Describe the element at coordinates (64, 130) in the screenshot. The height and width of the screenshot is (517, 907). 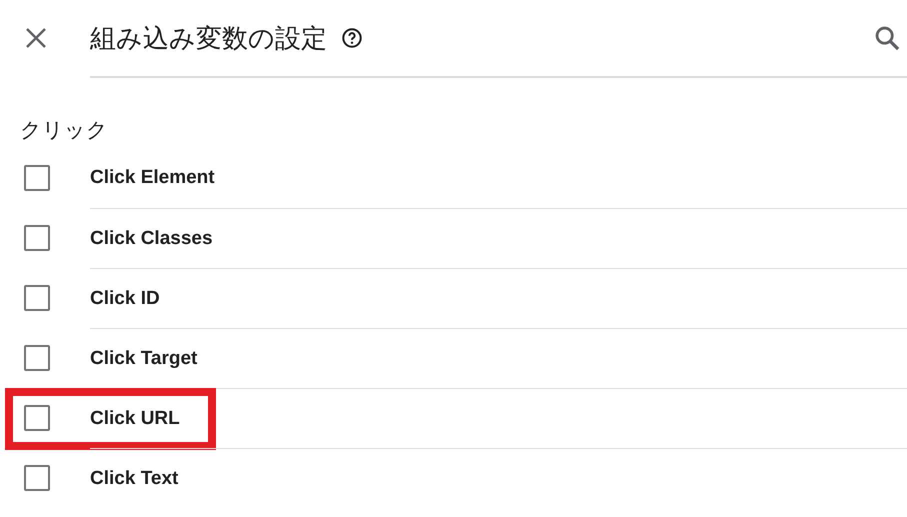
I see `section-heading: クリック` at that location.